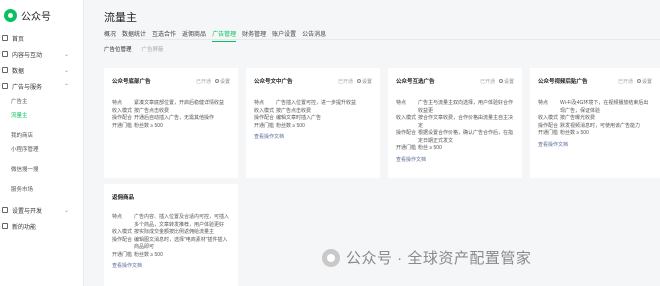  I want to click on row-value: 广告主与流量主双向选择，用户体验好合作收益更, so click(466, 107).